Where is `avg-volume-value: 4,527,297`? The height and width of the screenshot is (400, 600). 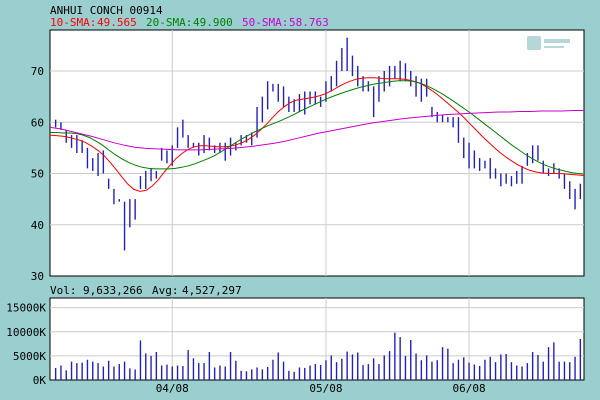
avg-volume-value: 4,527,297 is located at coordinates (212, 290).